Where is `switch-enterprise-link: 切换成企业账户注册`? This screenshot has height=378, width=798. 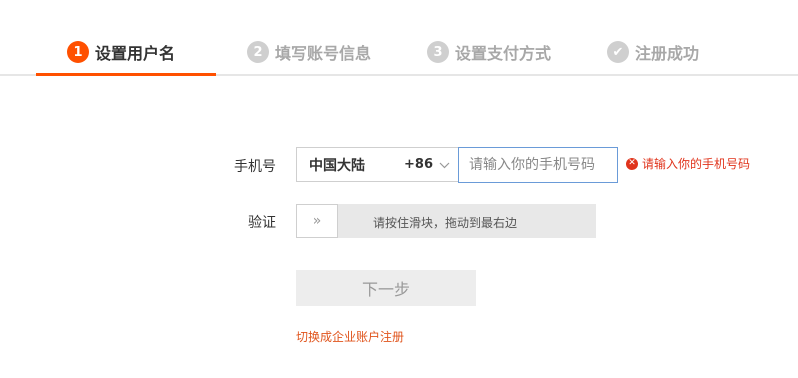
switch-enterprise-link: 切换成企业账户注册 is located at coordinates (350, 336).